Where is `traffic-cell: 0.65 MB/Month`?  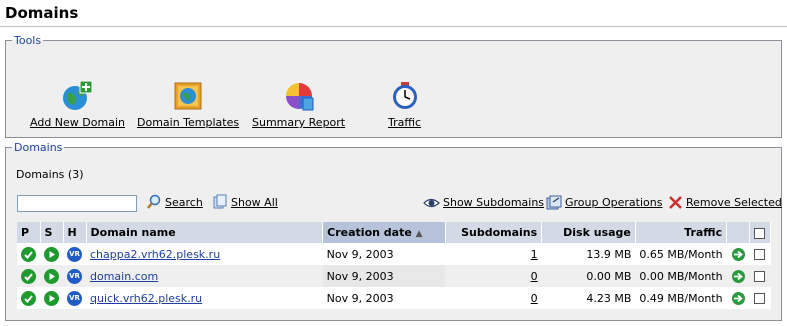 traffic-cell: 0.65 MB/Month is located at coordinates (681, 254).